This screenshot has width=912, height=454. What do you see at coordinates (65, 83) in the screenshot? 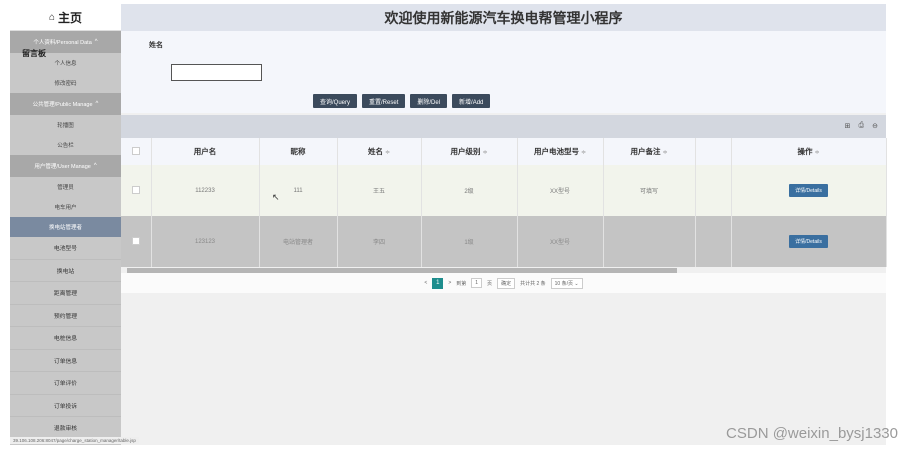
I see `sidebar-item-change-password: 修改密码` at bounding box center [65, 83].